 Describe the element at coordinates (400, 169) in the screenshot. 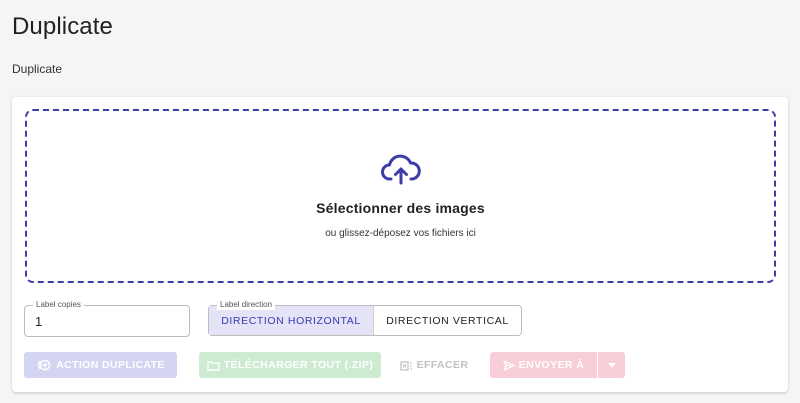

I see `cloud-upload-icon` at that location.